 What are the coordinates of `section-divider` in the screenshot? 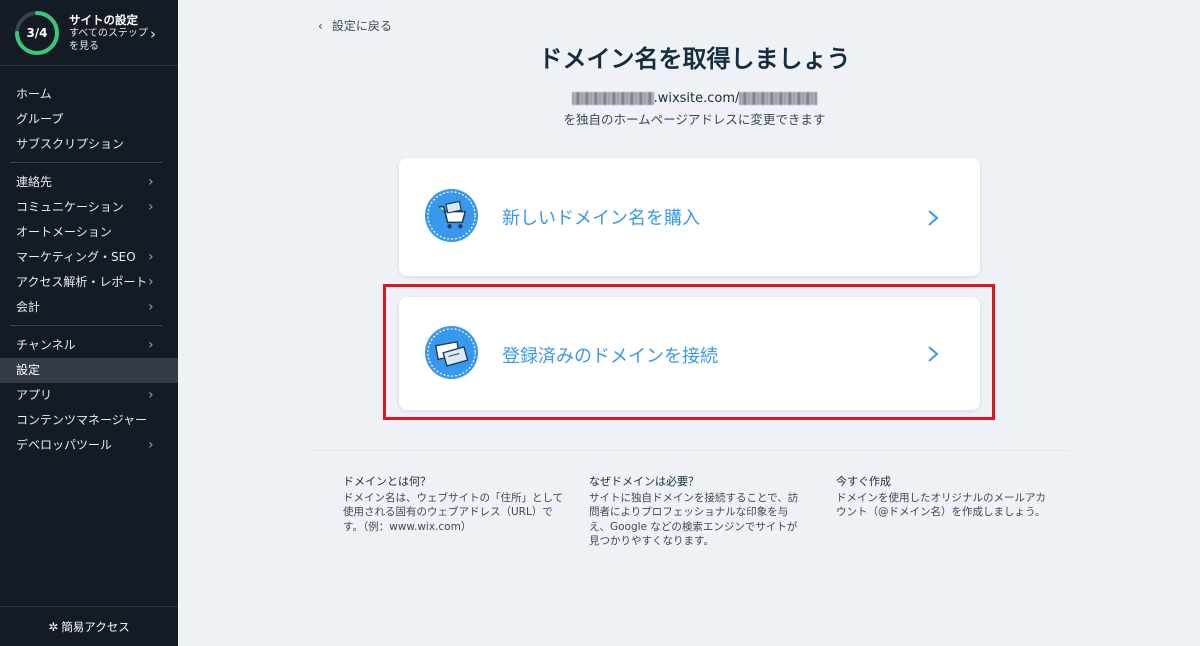 It's located at (691, 450).